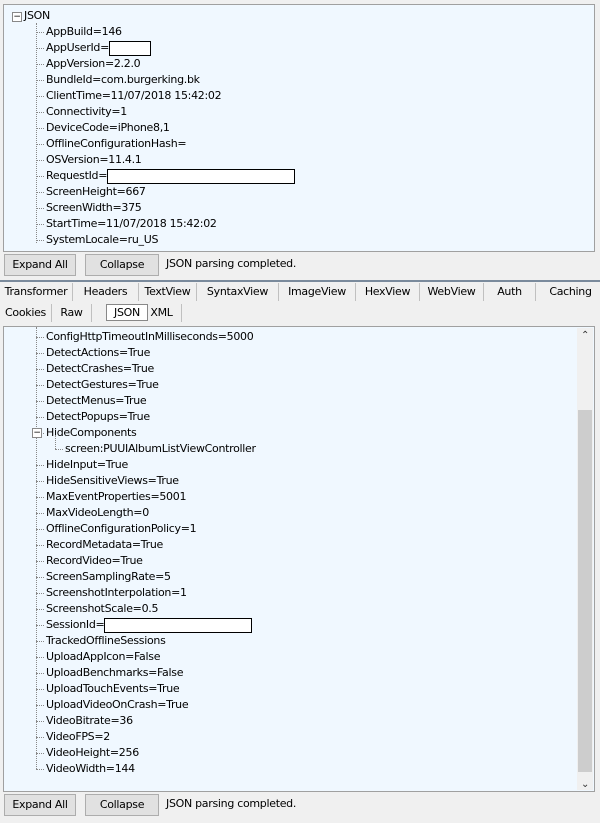  Describe the element at coordinates (84, 721) in the screenshot. I see `tree-node: VideoBitrate=36` at that location.